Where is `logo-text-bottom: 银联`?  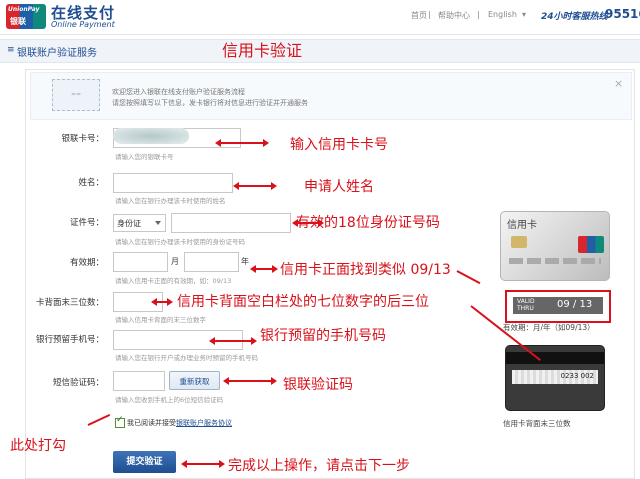
logo-text-bottom: 银联 is located at coordinates (18, 21).